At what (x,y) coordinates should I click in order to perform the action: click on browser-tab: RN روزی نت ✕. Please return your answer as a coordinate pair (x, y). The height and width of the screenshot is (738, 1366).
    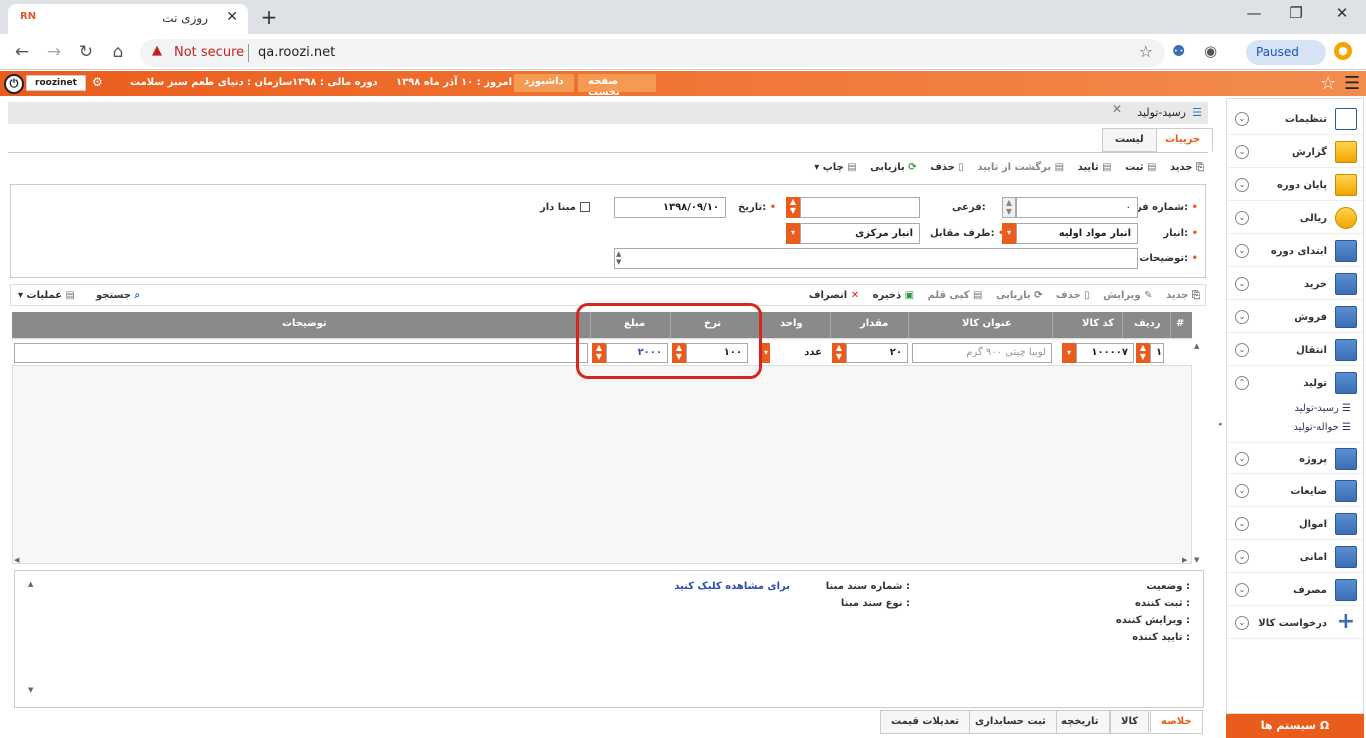
    Looking at the image, I should click on (128, 19).